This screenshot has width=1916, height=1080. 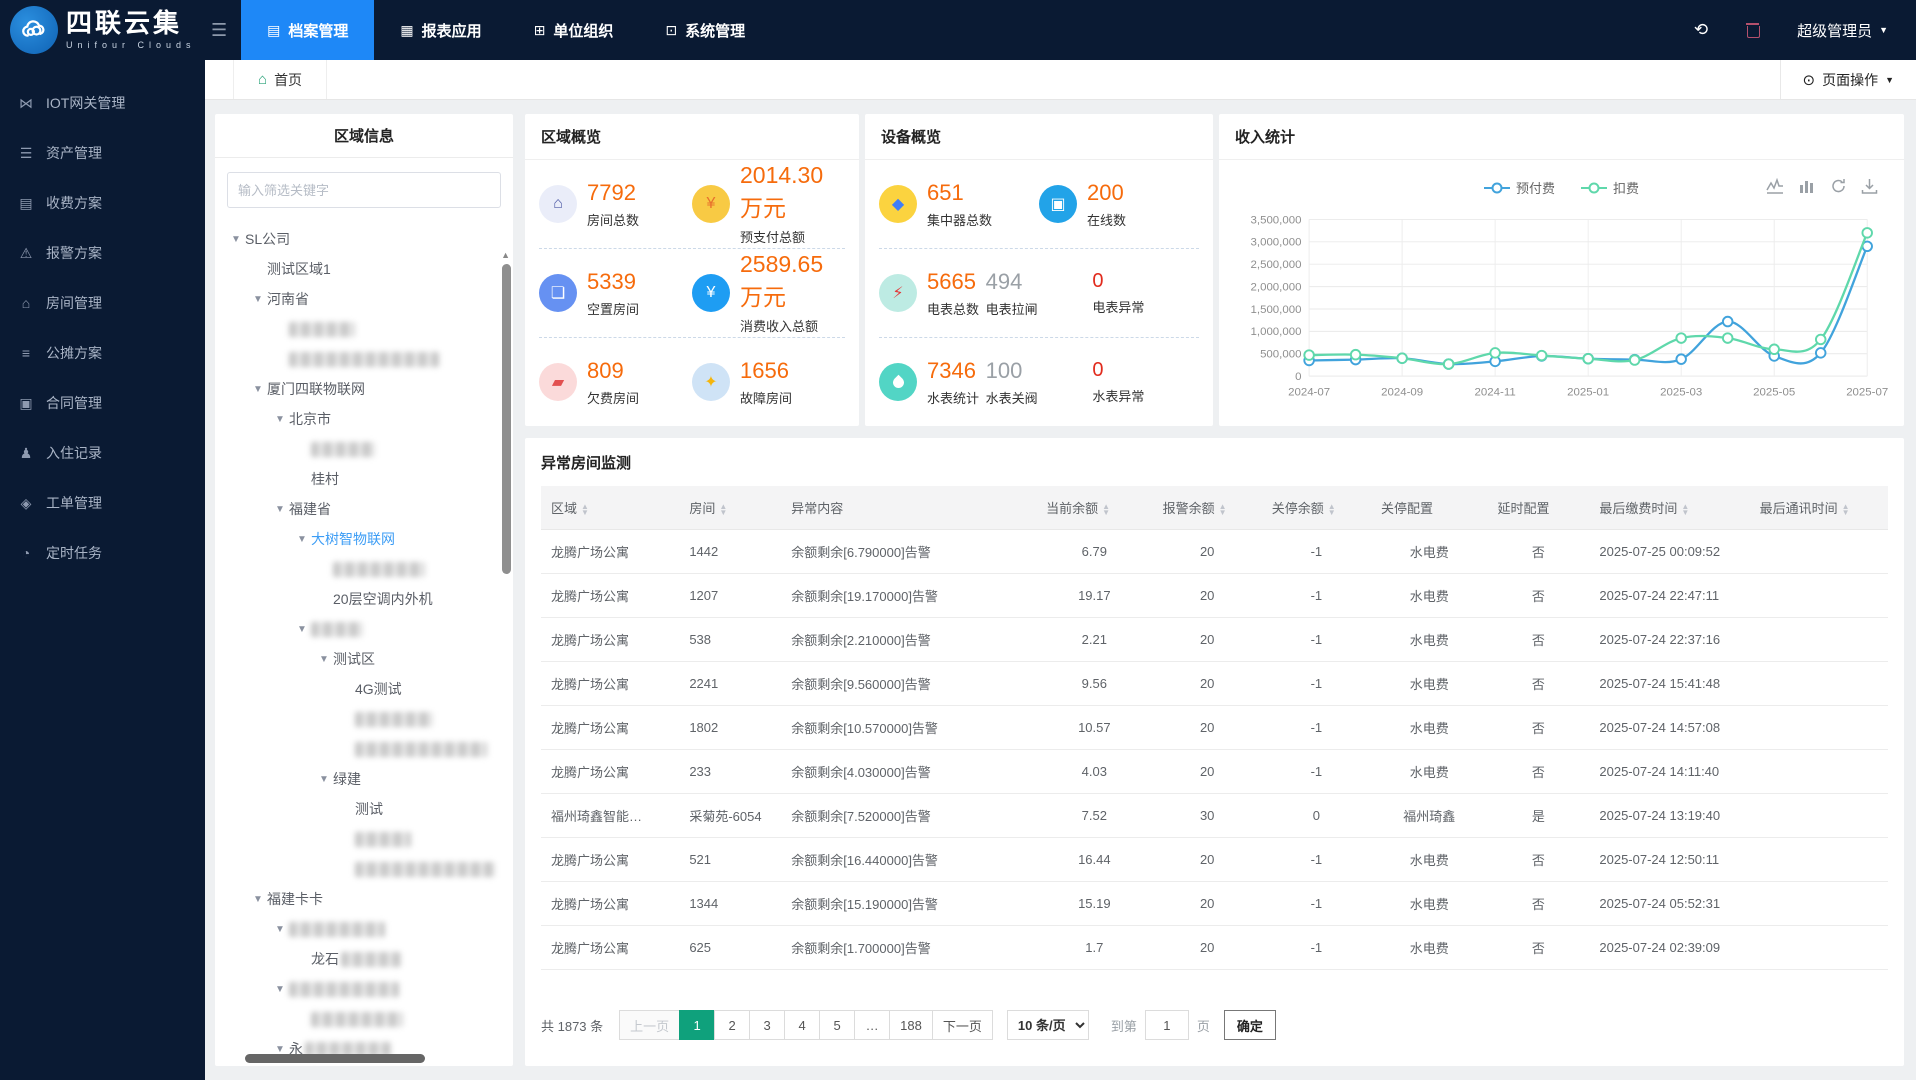 I want to click on column-header-报警余额: 报警余额 ▲ ▼, so click(x=1207, y=508).